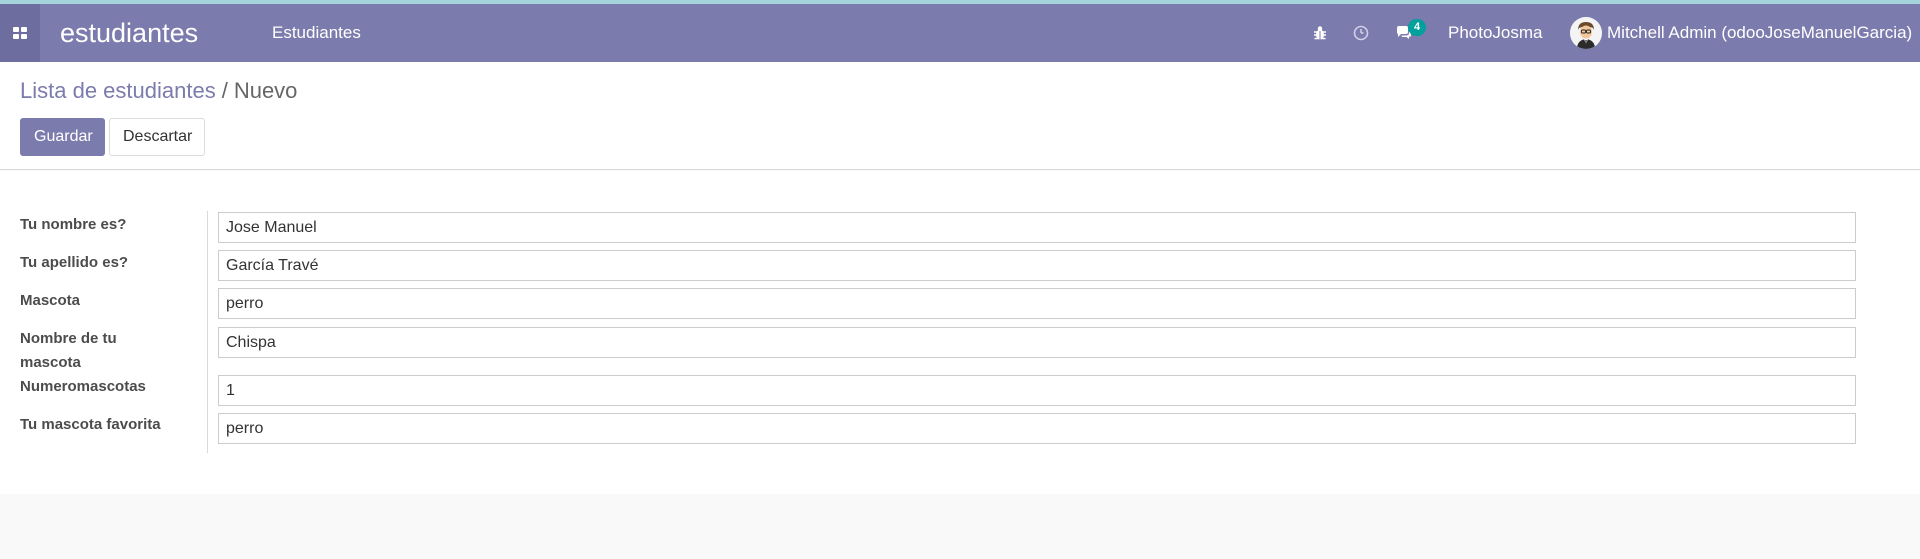  Describe the element at coordinates (265, 90) in the screenshot. I see `breadcrumb-current: Nuevo` at that location.